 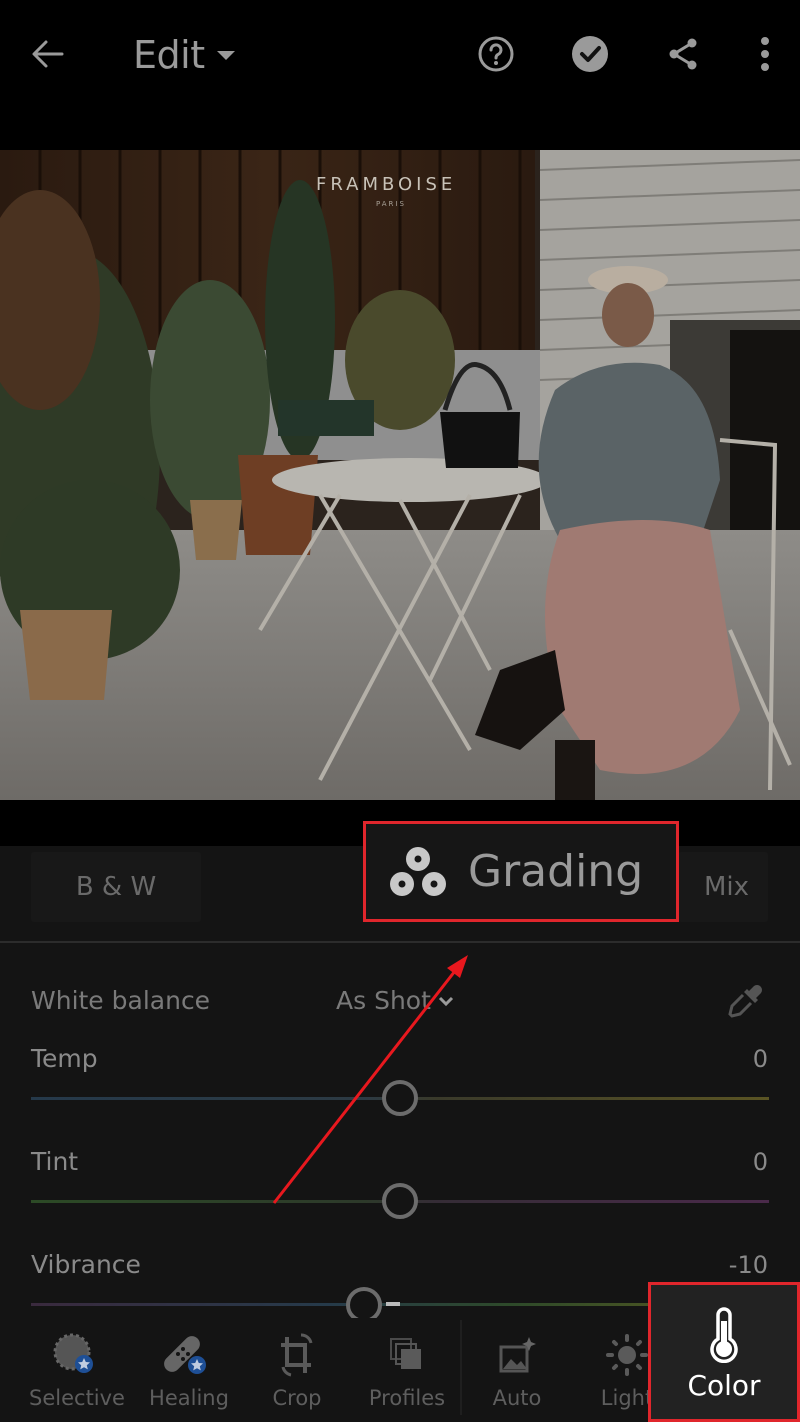 I want to click on help-button, so click(x=496, y=54).